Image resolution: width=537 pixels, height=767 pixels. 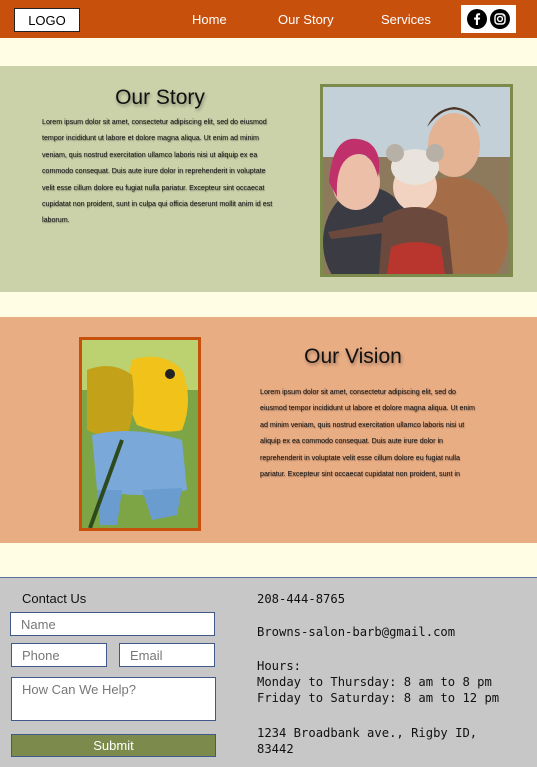 I want to click on nav-services: Services, so click(x=406, y=19).